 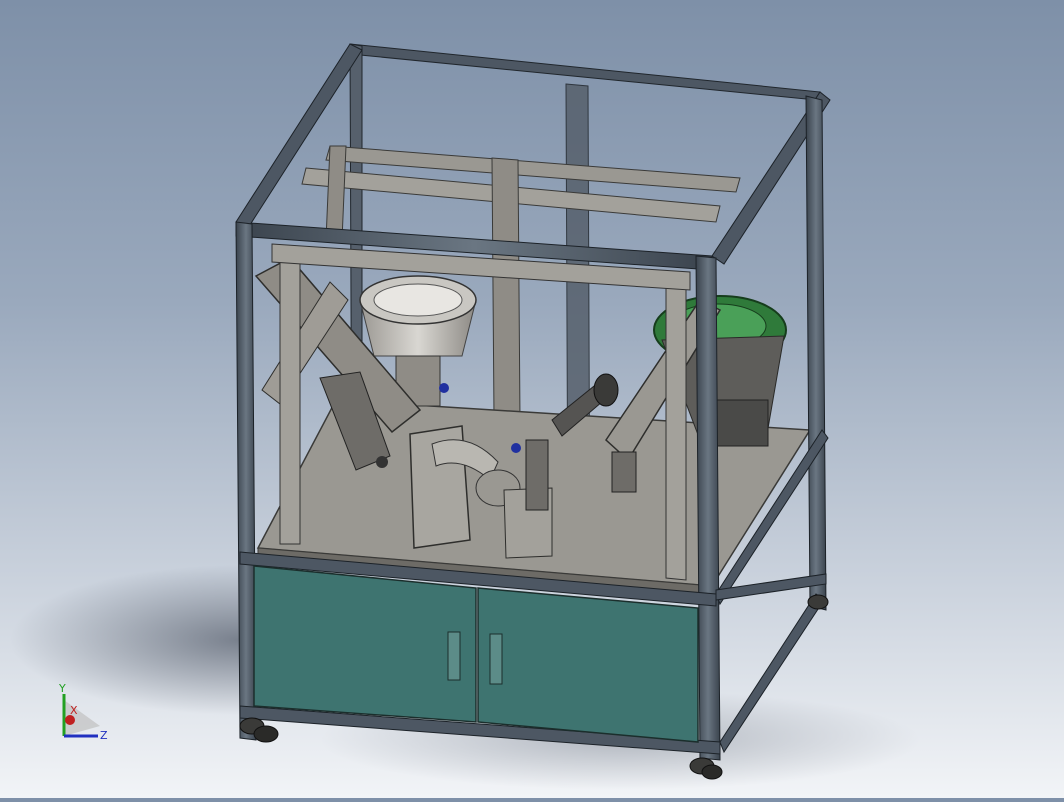 I want to click on door-handle-right, so click(x=496, y=659).